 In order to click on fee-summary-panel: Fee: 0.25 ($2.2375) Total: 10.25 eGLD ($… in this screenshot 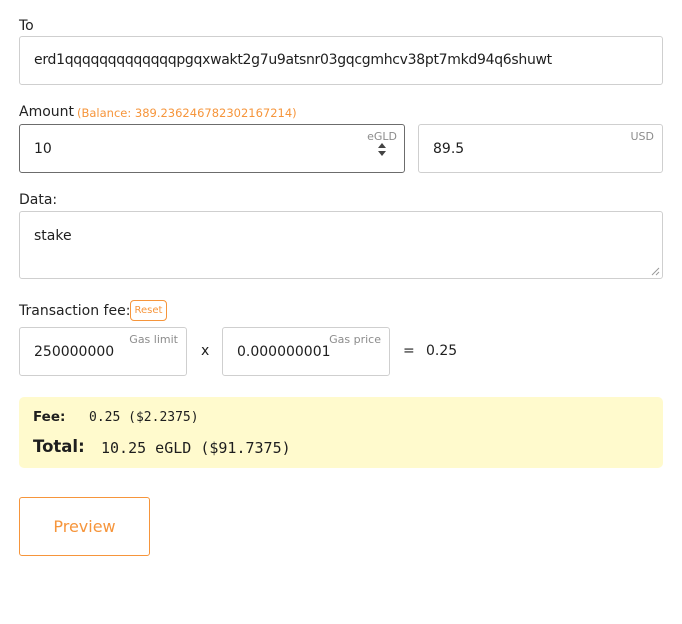, I will do `click(341, 432)`.